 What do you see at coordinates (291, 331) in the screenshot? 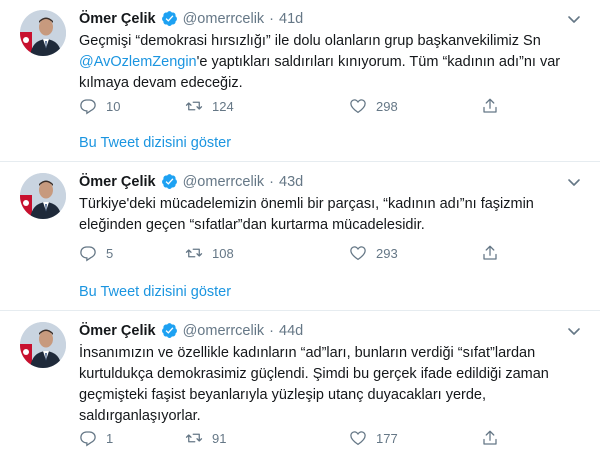
I see `tweet-time: 44d` at bounding box center [291, 331].